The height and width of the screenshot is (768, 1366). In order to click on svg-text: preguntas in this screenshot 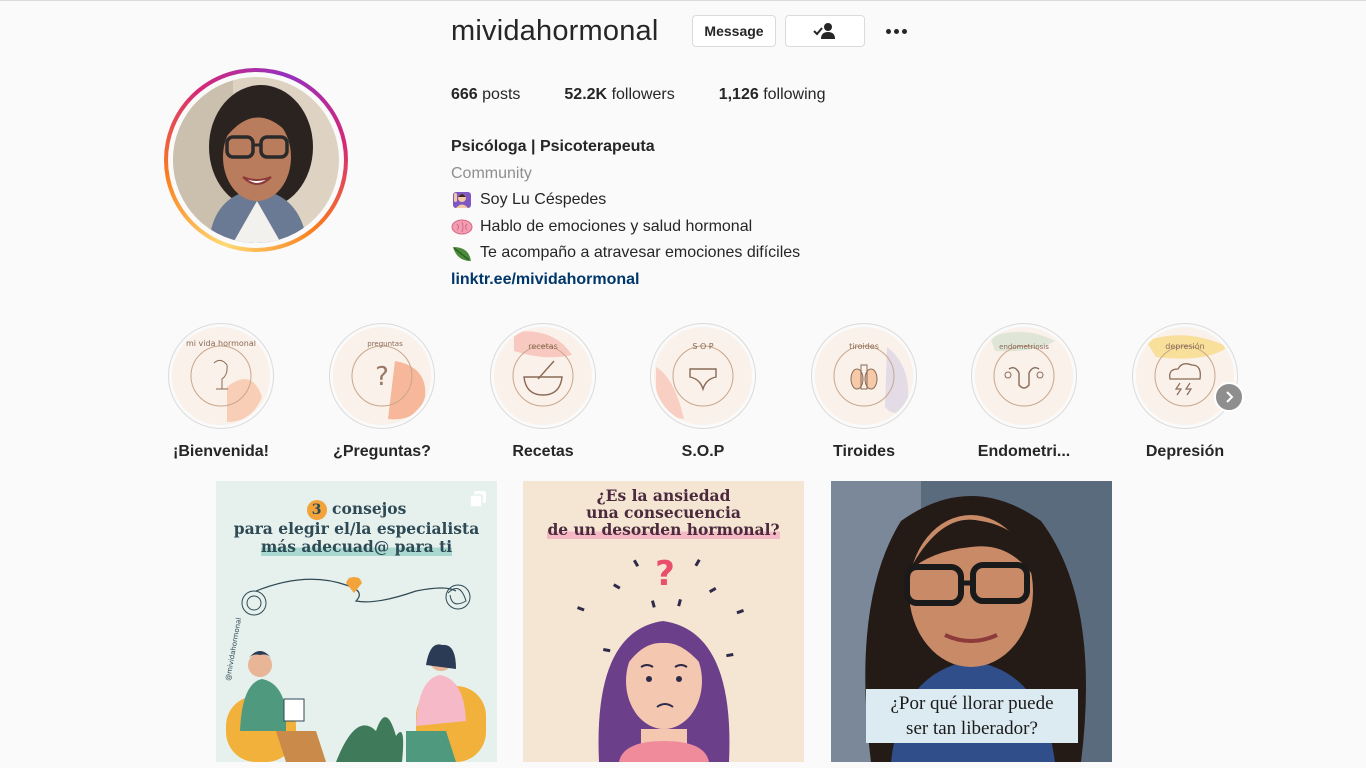, I will do `click(385, 344)`.